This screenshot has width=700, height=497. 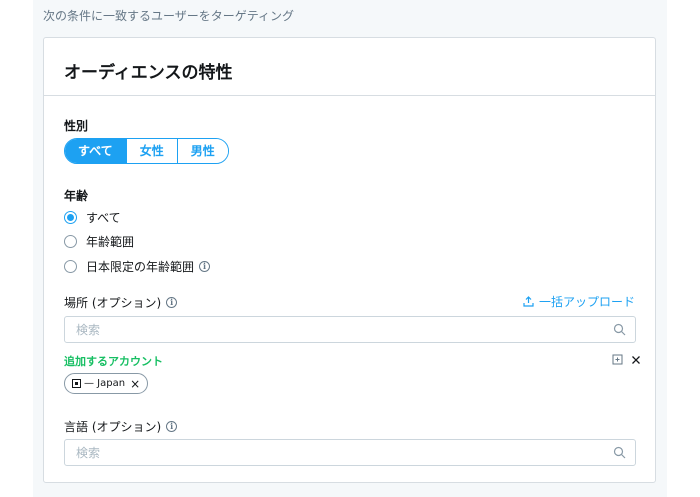 I want to click on location-search-input, so click(x=330, y=329).